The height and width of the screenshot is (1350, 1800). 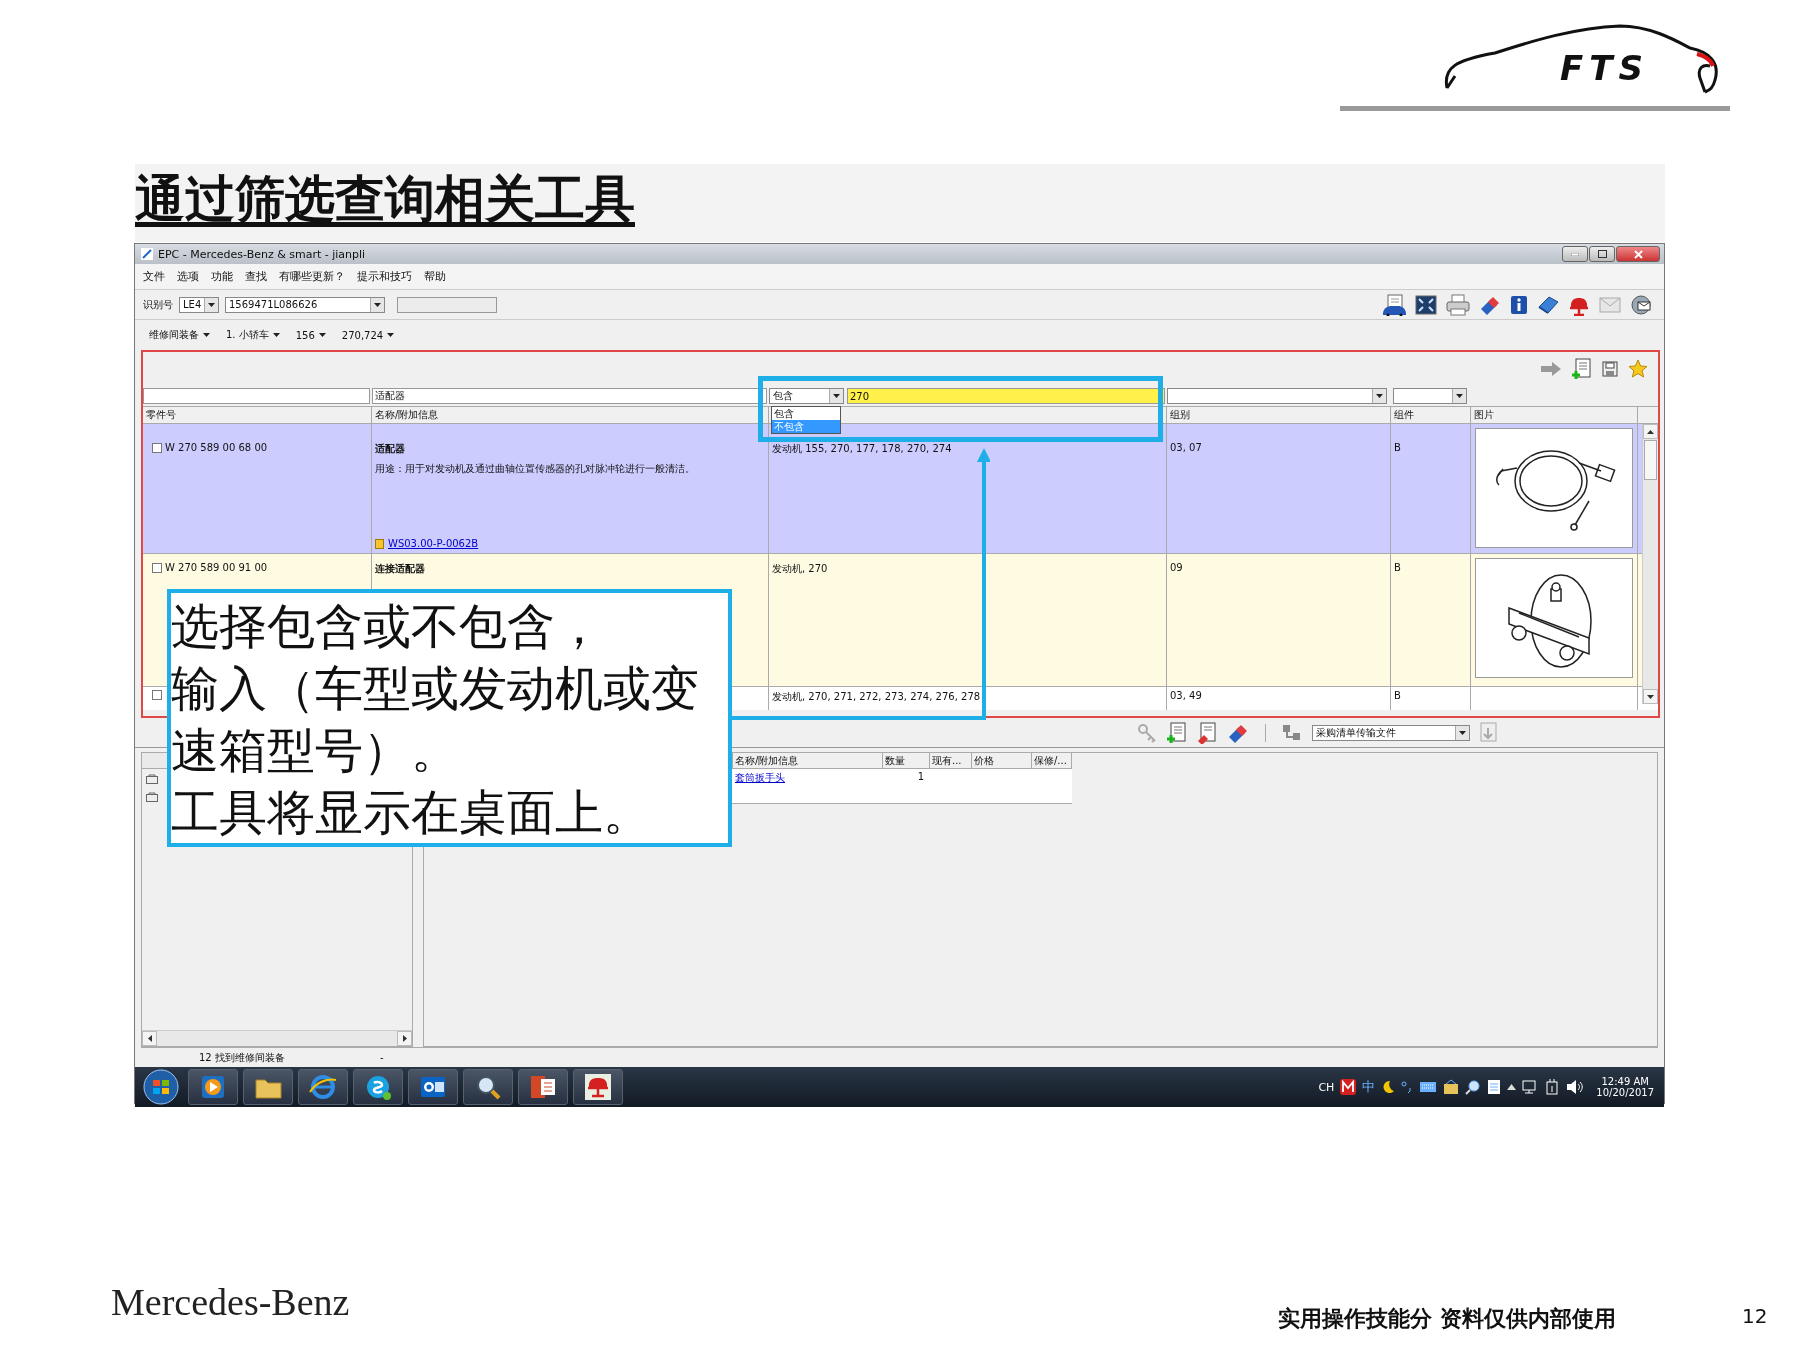 I want to click on slide-title: 通过筛选查询相关工具, so click(x=385, y=199).